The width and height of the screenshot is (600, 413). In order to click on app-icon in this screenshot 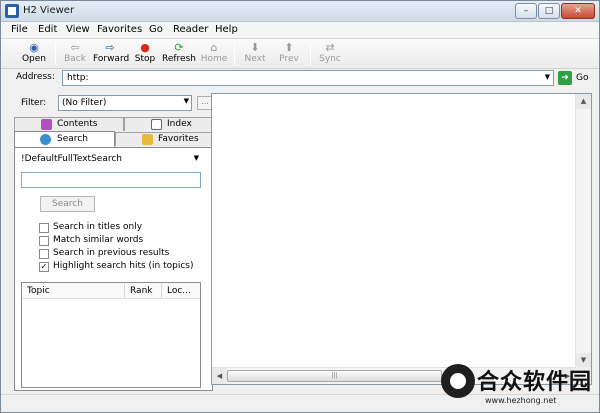, I will do `click(12, 11)`.